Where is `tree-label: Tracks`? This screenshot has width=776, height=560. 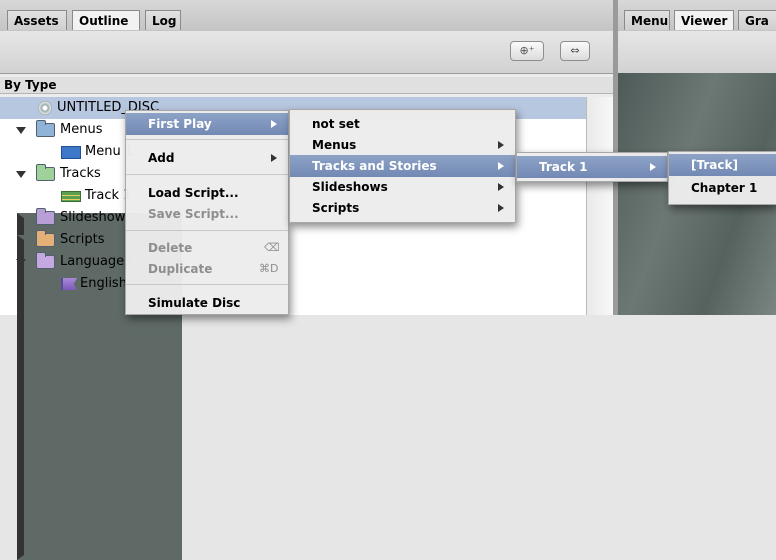 tree-label: Tracks is located at coordinates (80, 173).